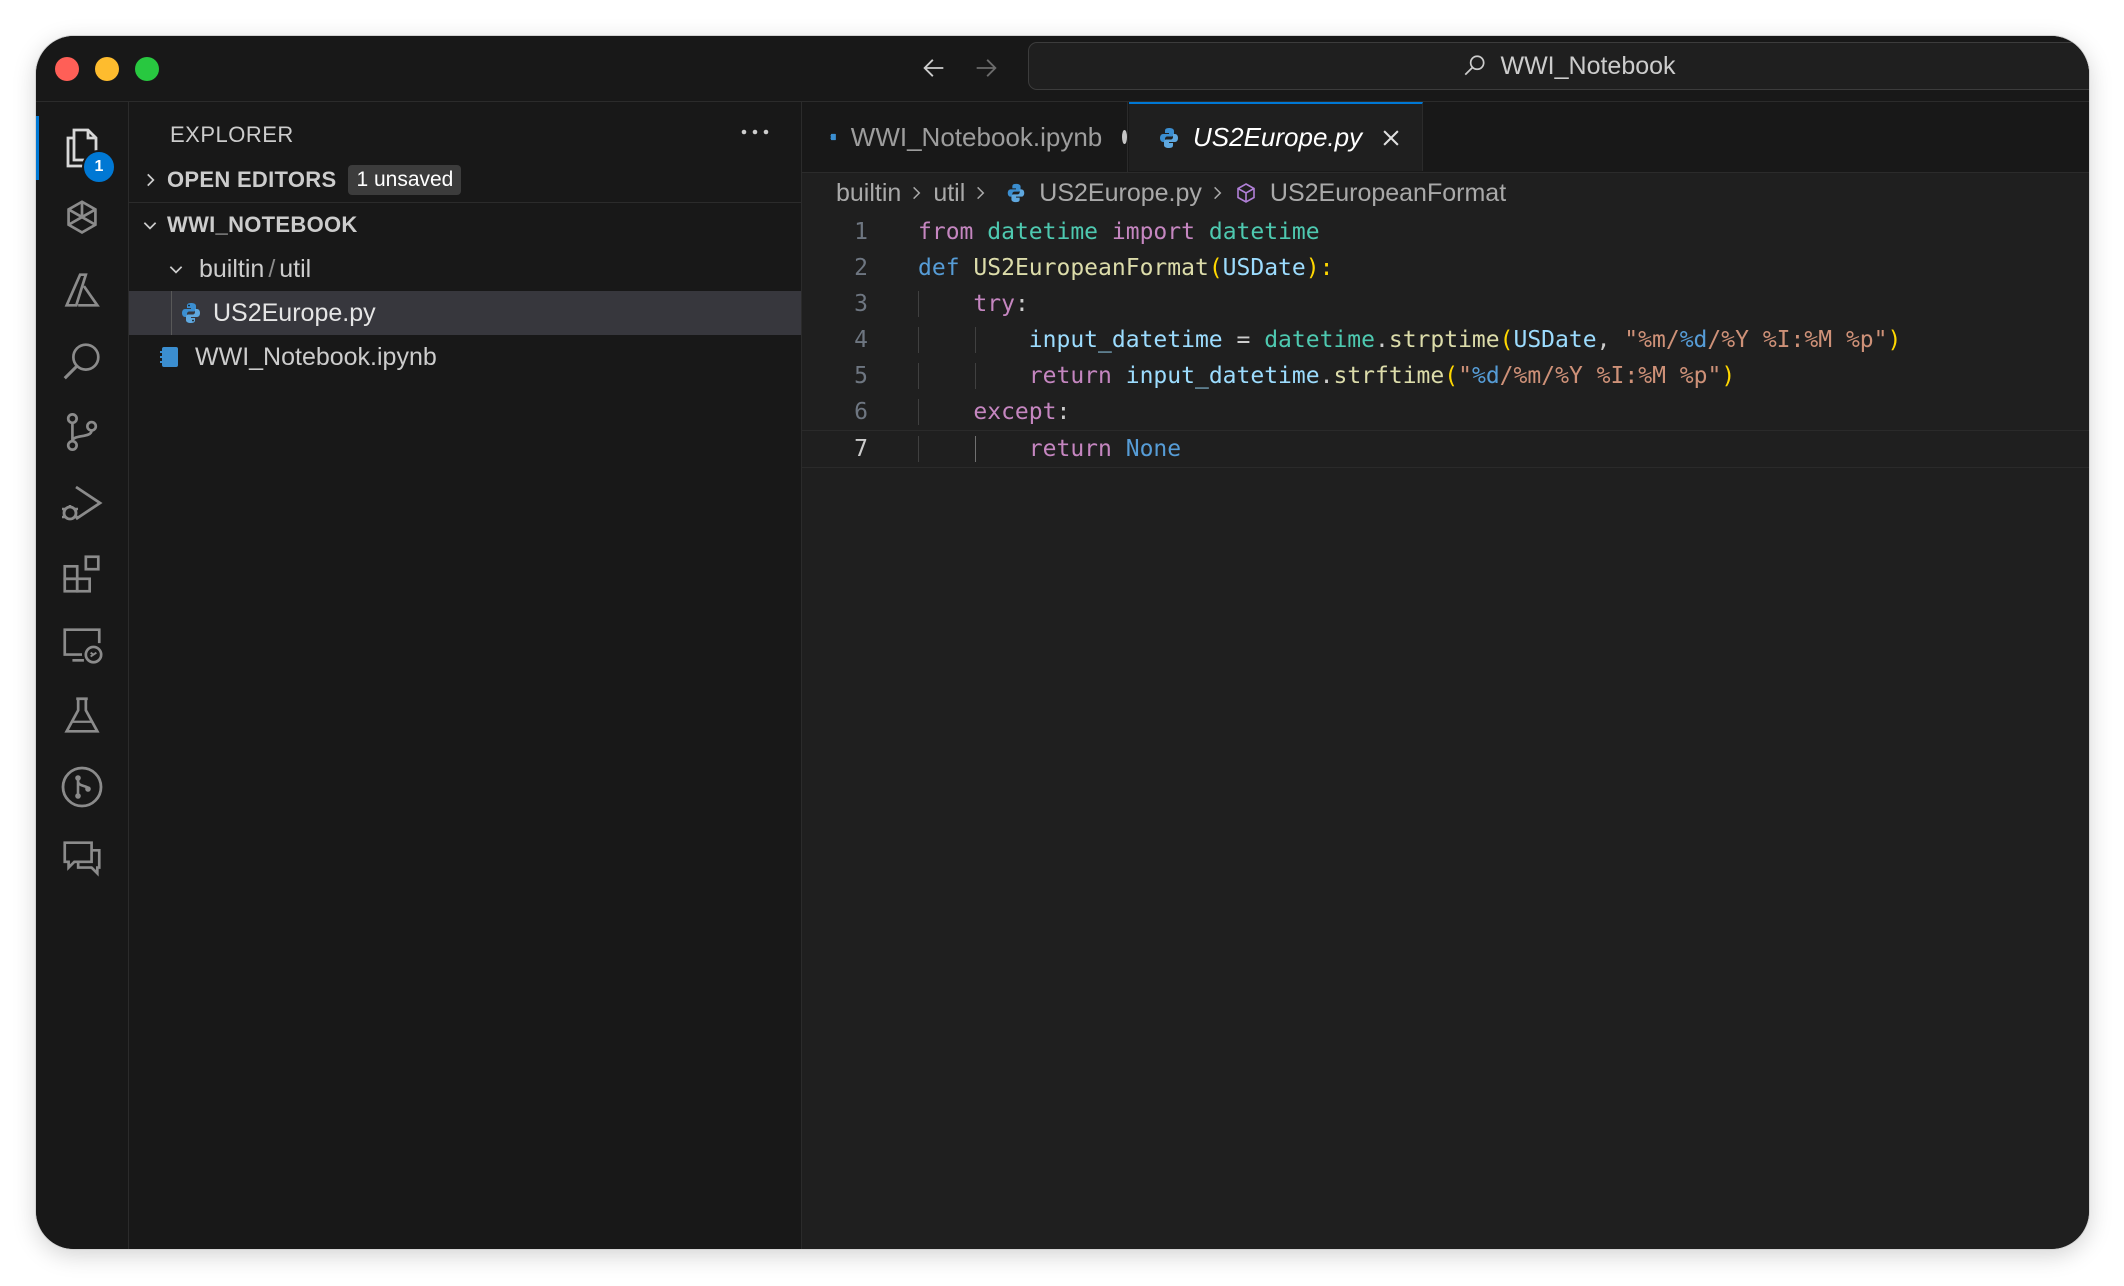  What do you see at coordinates (465, 357) in the screenshot?
I see `file-item-wwi-notebook: WWI_Notebook.ipynb` at bounding box center [465, 357].